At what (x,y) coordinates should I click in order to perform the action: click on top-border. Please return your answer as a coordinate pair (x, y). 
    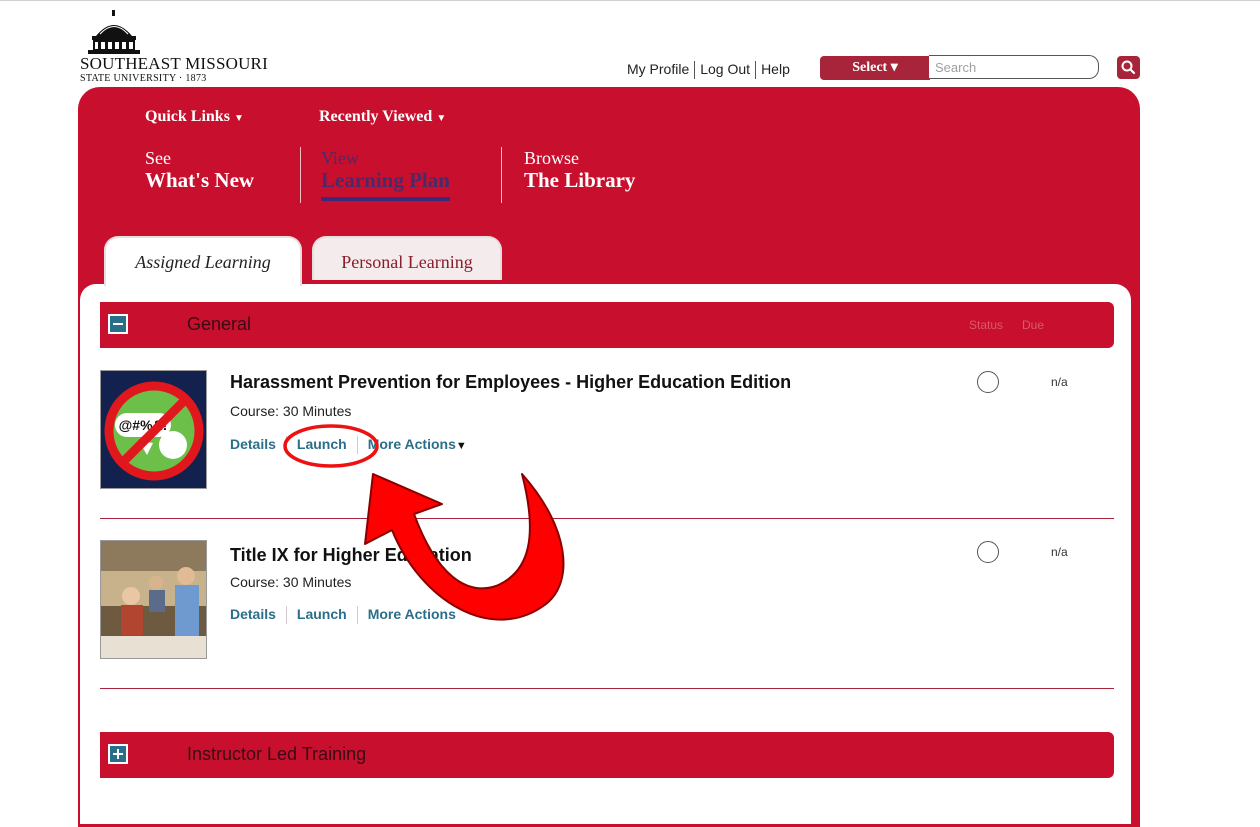
    Looking at the image, I should click on (630, 0).